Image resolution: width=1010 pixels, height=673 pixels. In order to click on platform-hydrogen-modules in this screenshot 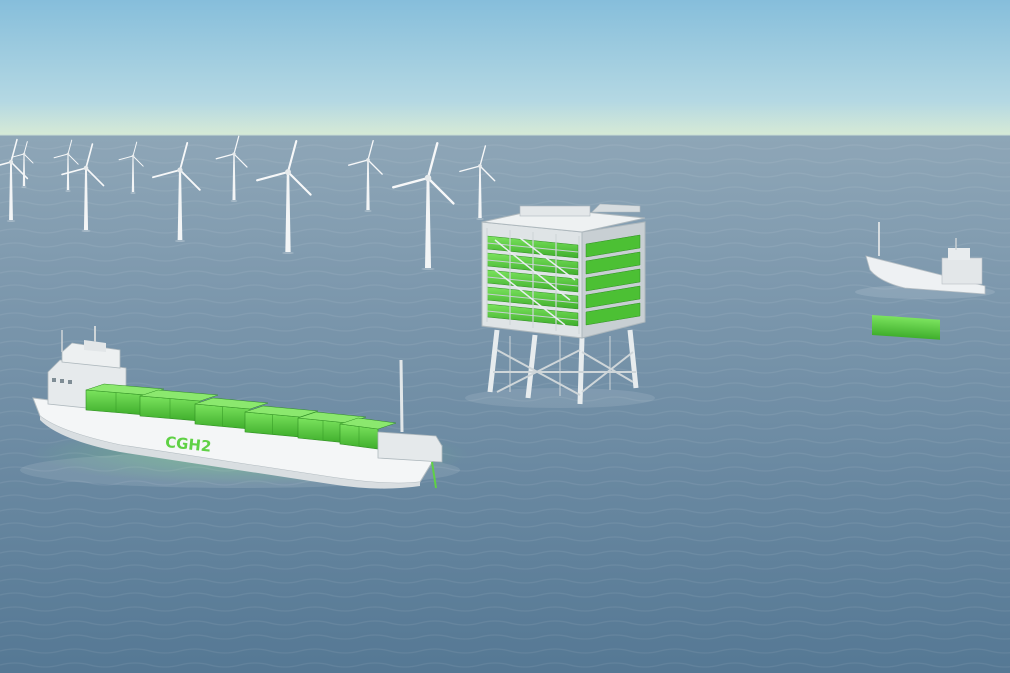, I will do `click(563, 281)`.